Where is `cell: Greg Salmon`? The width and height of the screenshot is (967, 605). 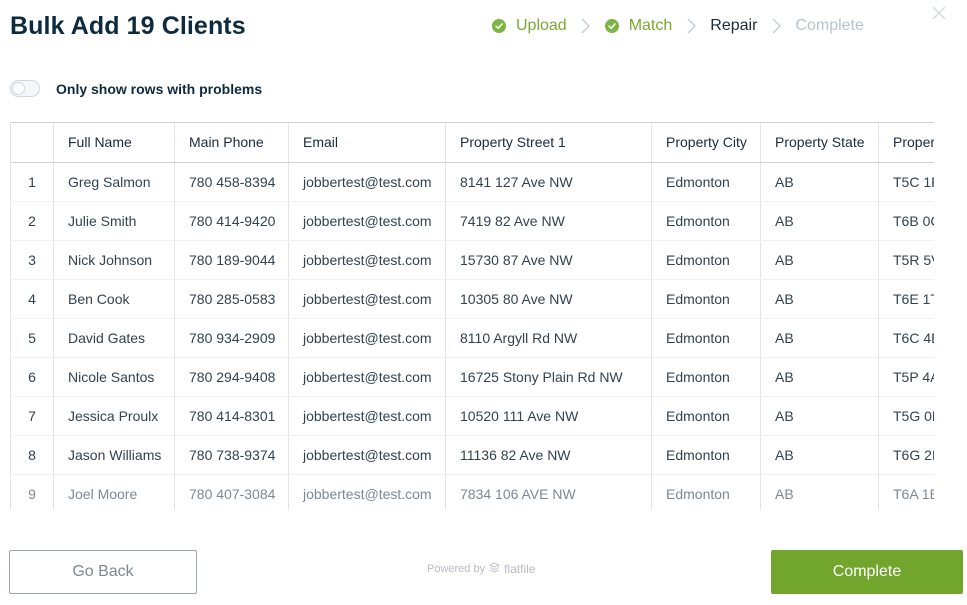 cell: Greg Salmon is located at coordinates (114, 182).